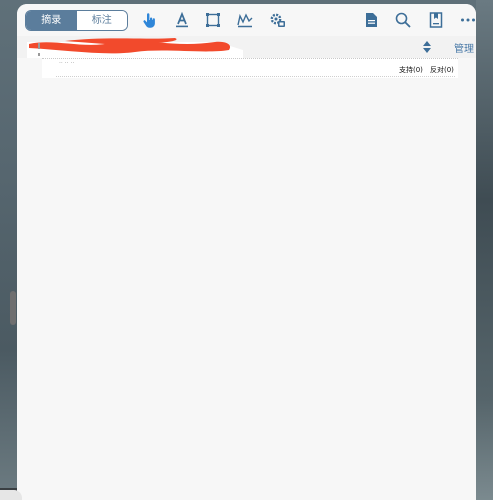 The width and height of the screenshot is (493, 500). I want to click on top-toolbar: 摘录 标注, so click(246, 20).